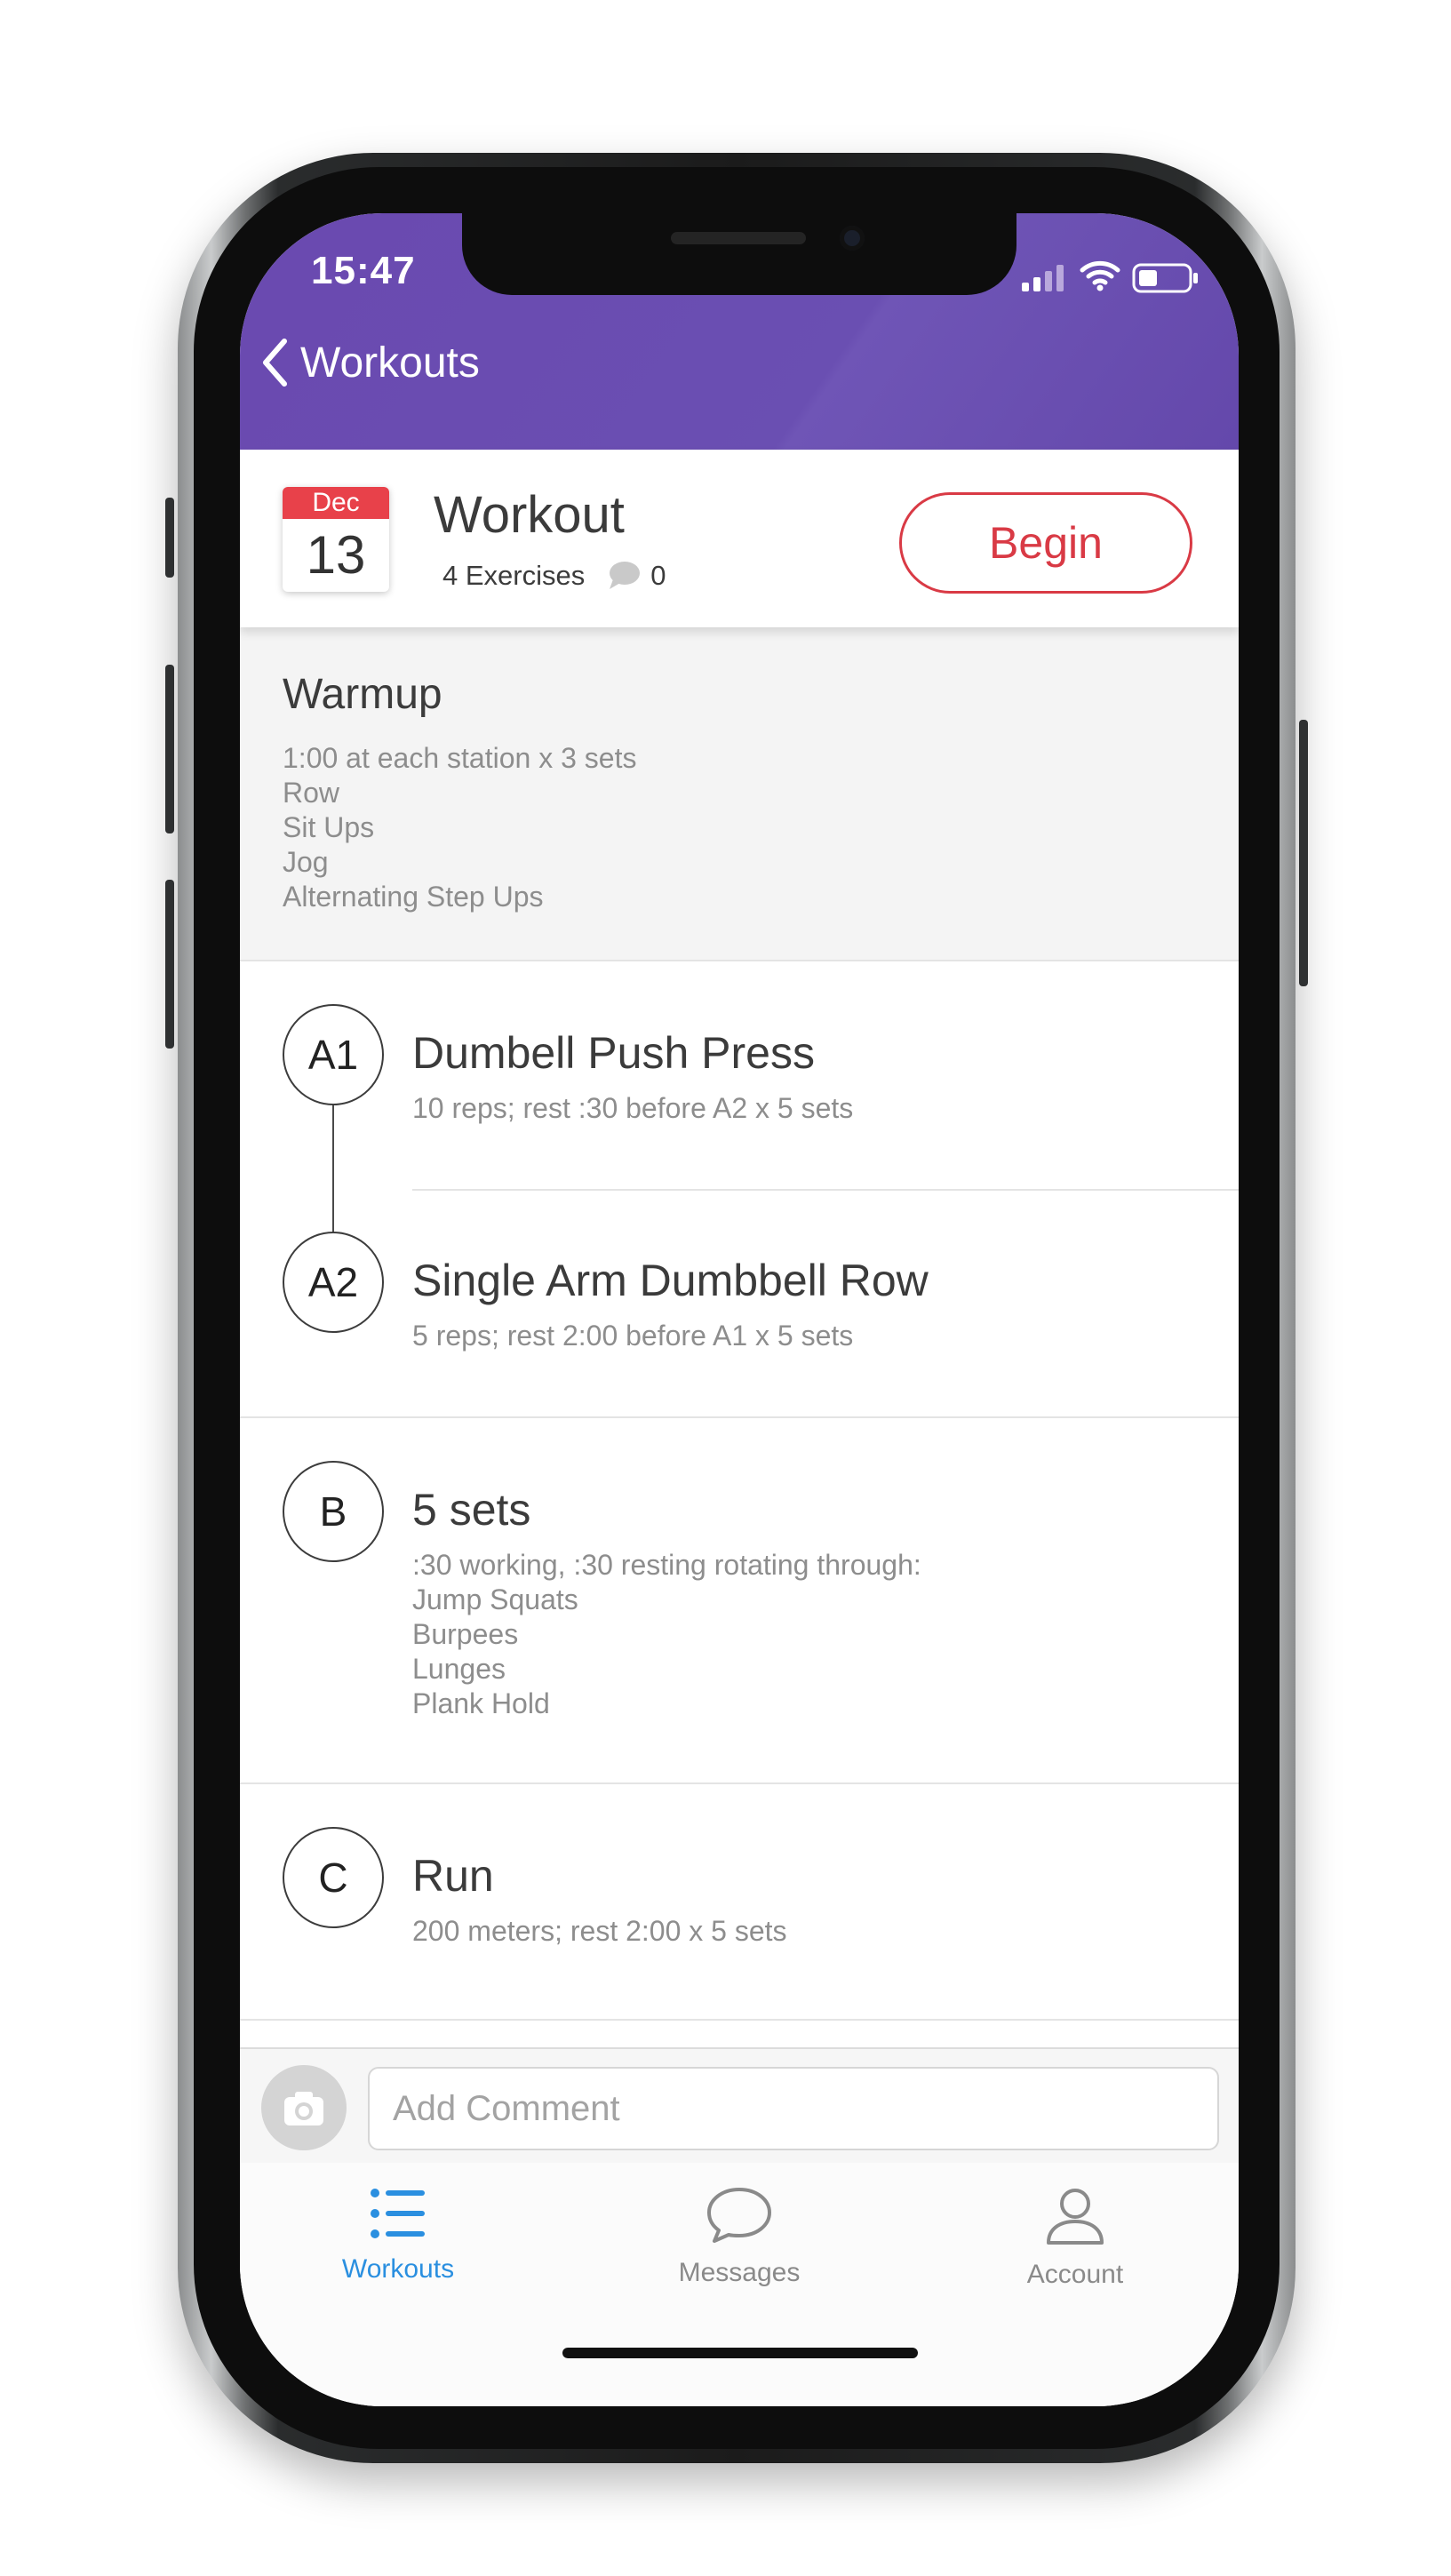 This screenshot has width=1451, height=2576. What do you see at coordinates (1075, 2275) in the screenshot?
I see `tab-label: Account` at bounding box center [1075, 2275].